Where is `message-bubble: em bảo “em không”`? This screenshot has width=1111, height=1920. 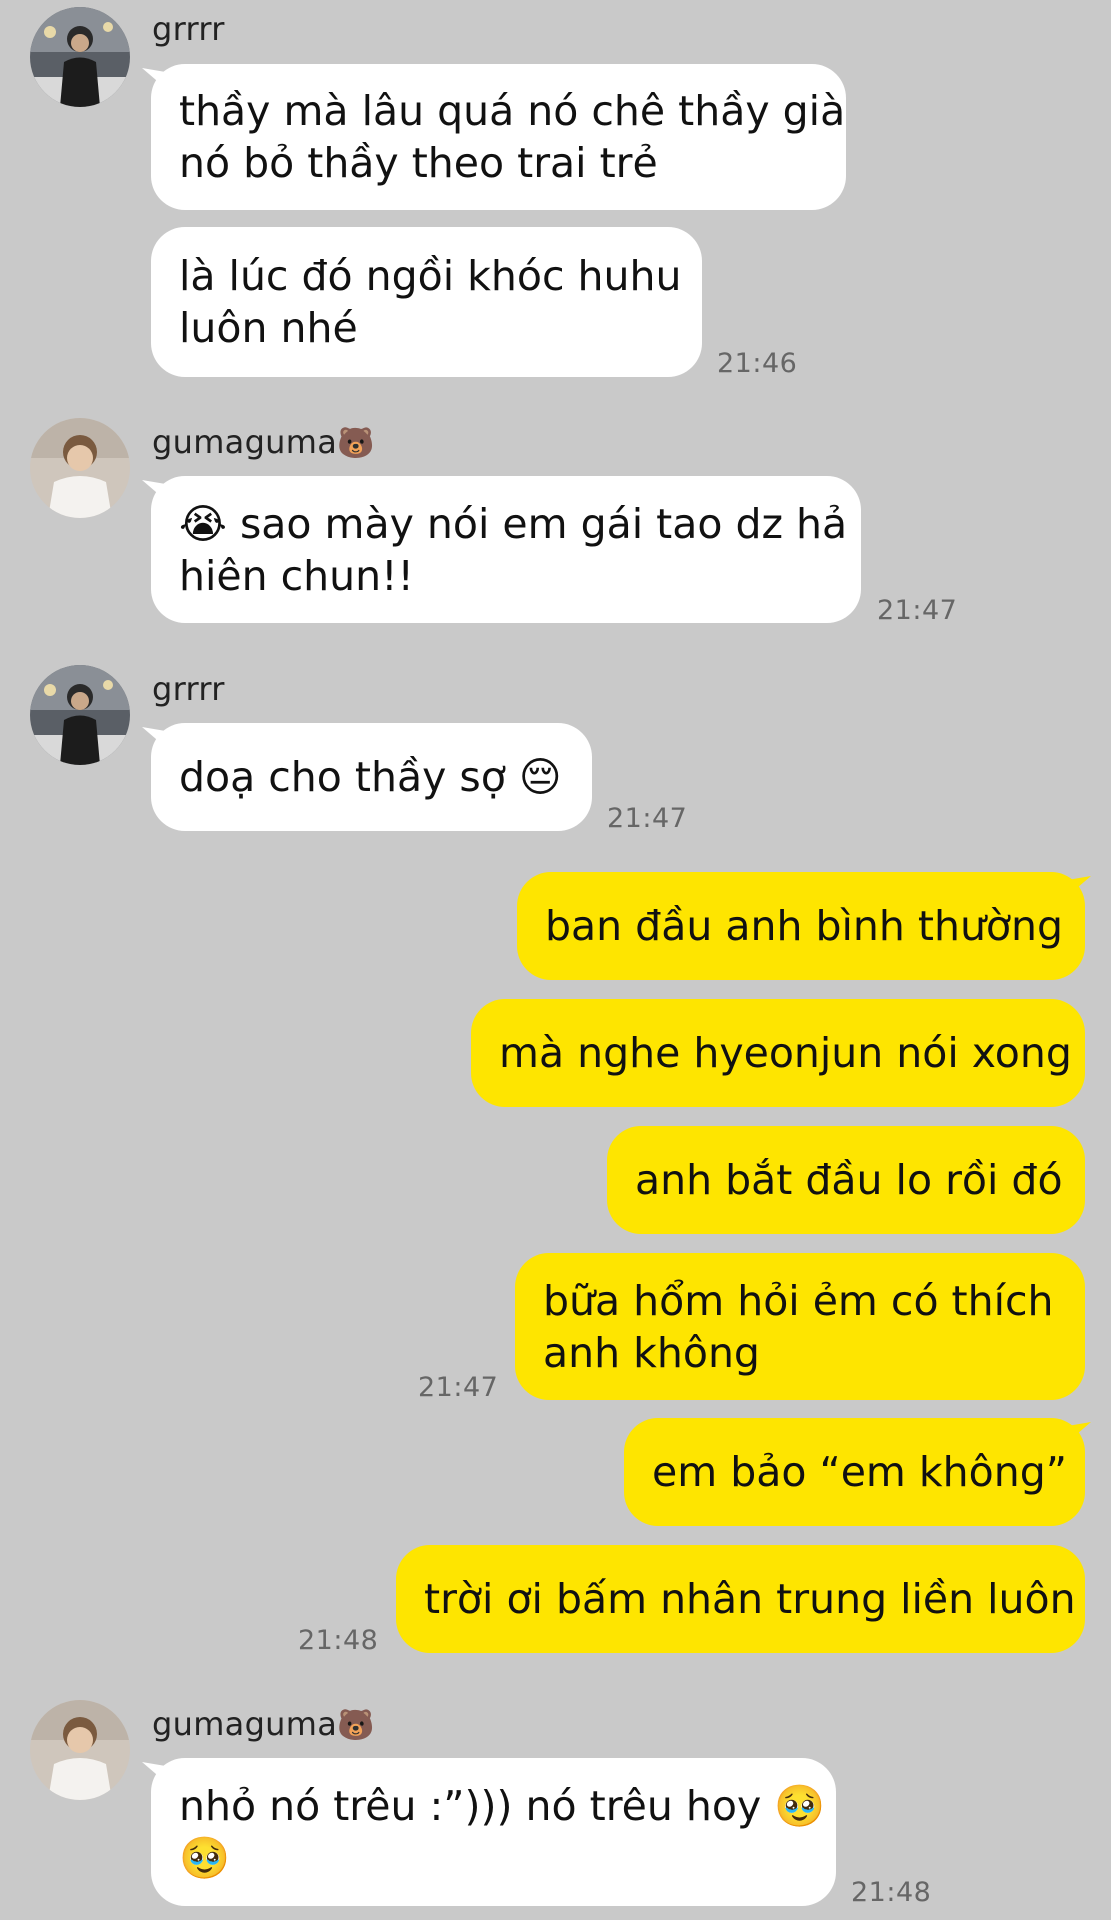 message-bubble: em bảo “em không” is located at coordinates (854, 1472).